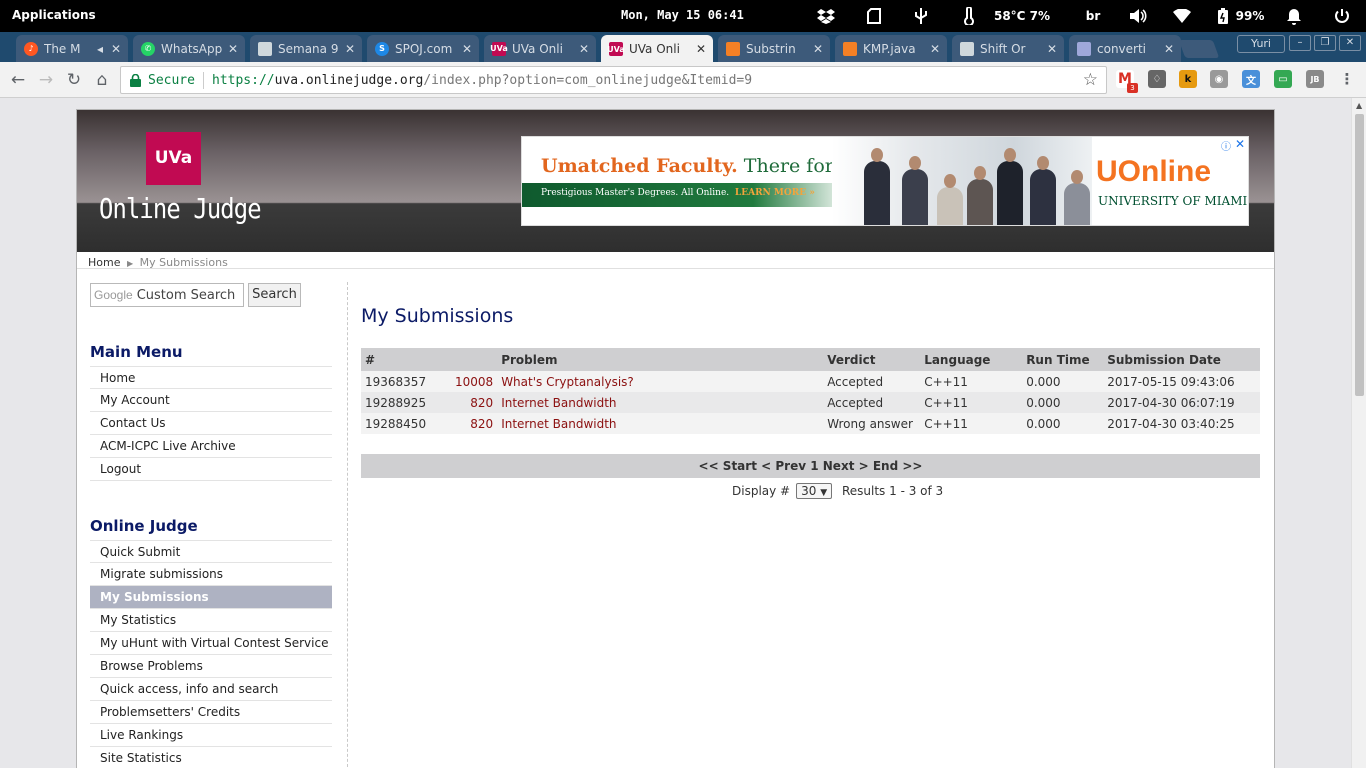 Image resolution: width=1366 pixels, height=768 pixels. Describe the element at coordinates (306, 48) in the screenshot. I see `tab-trello: Semana 9 ✕` at that location.